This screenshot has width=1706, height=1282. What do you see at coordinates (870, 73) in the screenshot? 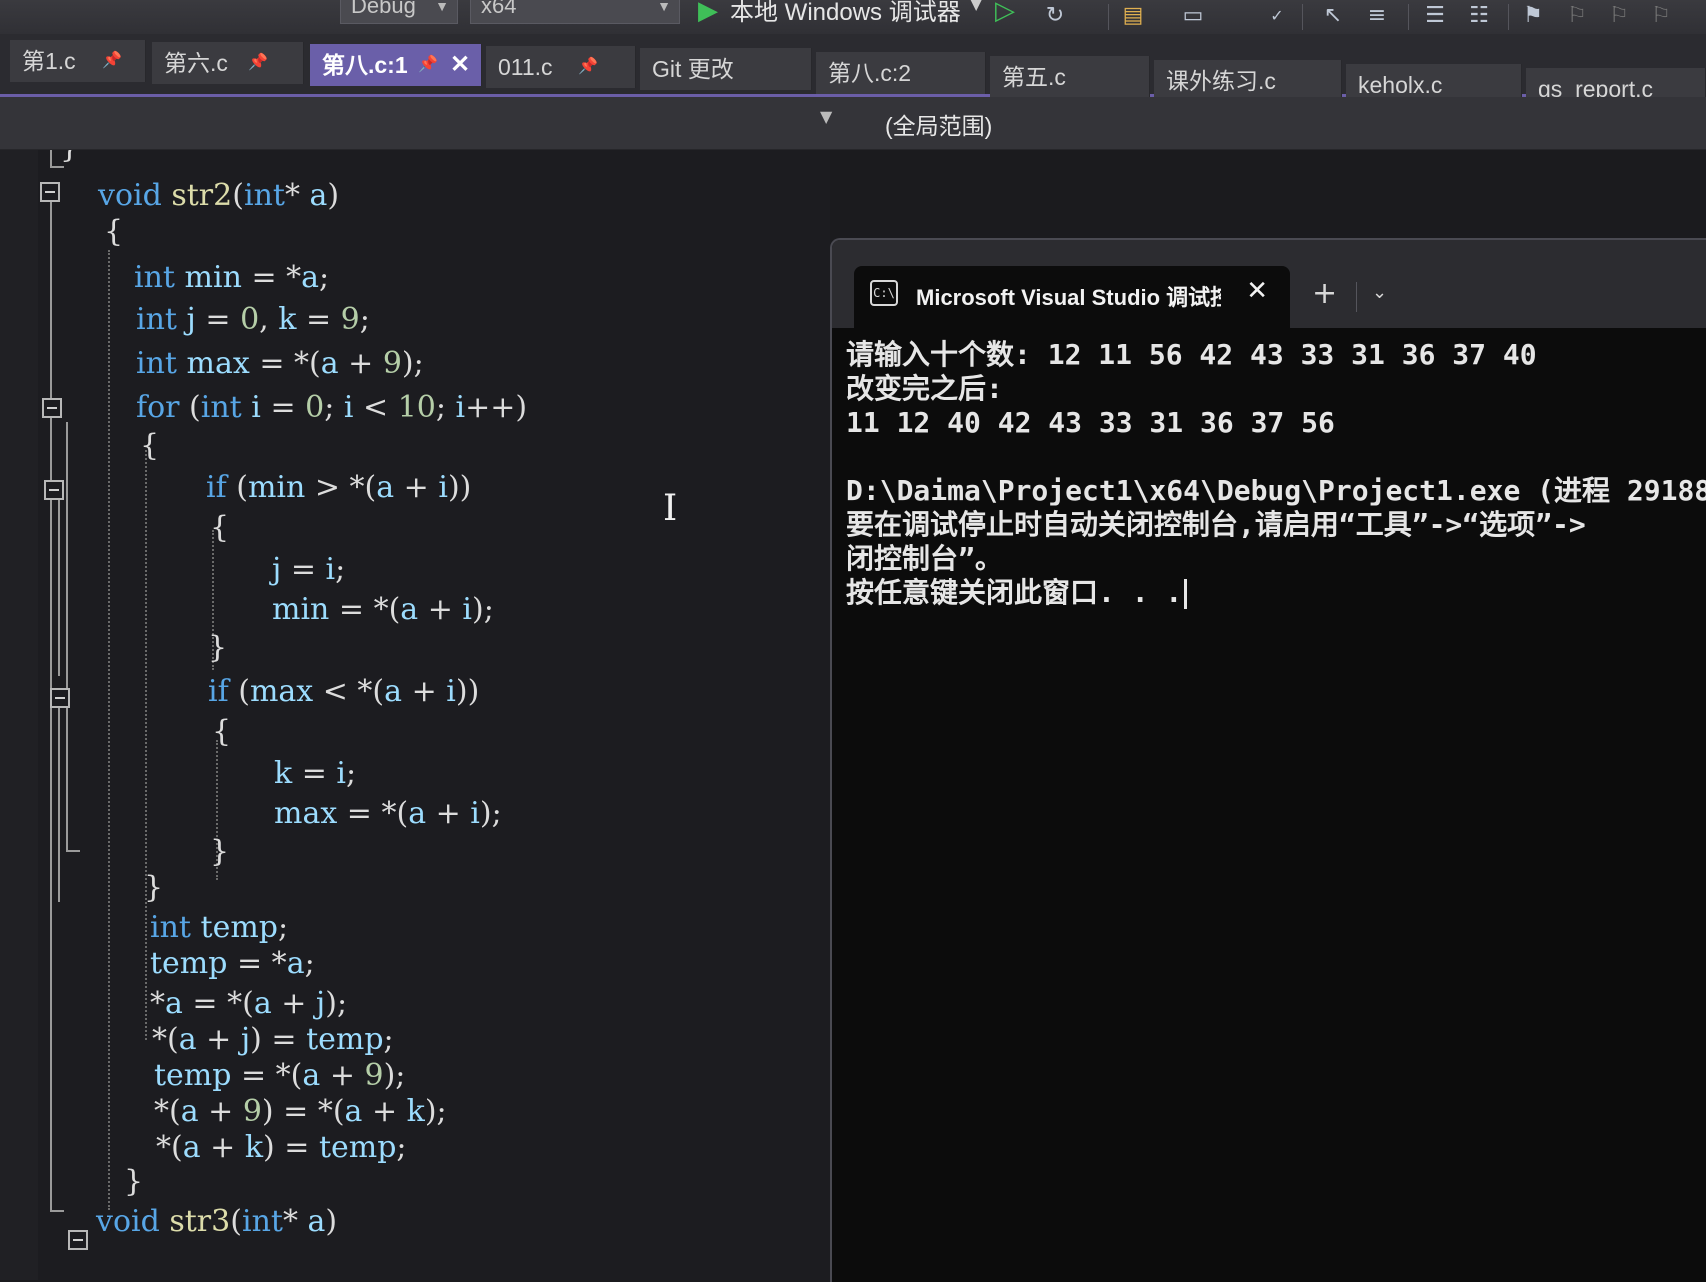
I see `tab-label: 第八.c:2` at bounding box center [870, 73].